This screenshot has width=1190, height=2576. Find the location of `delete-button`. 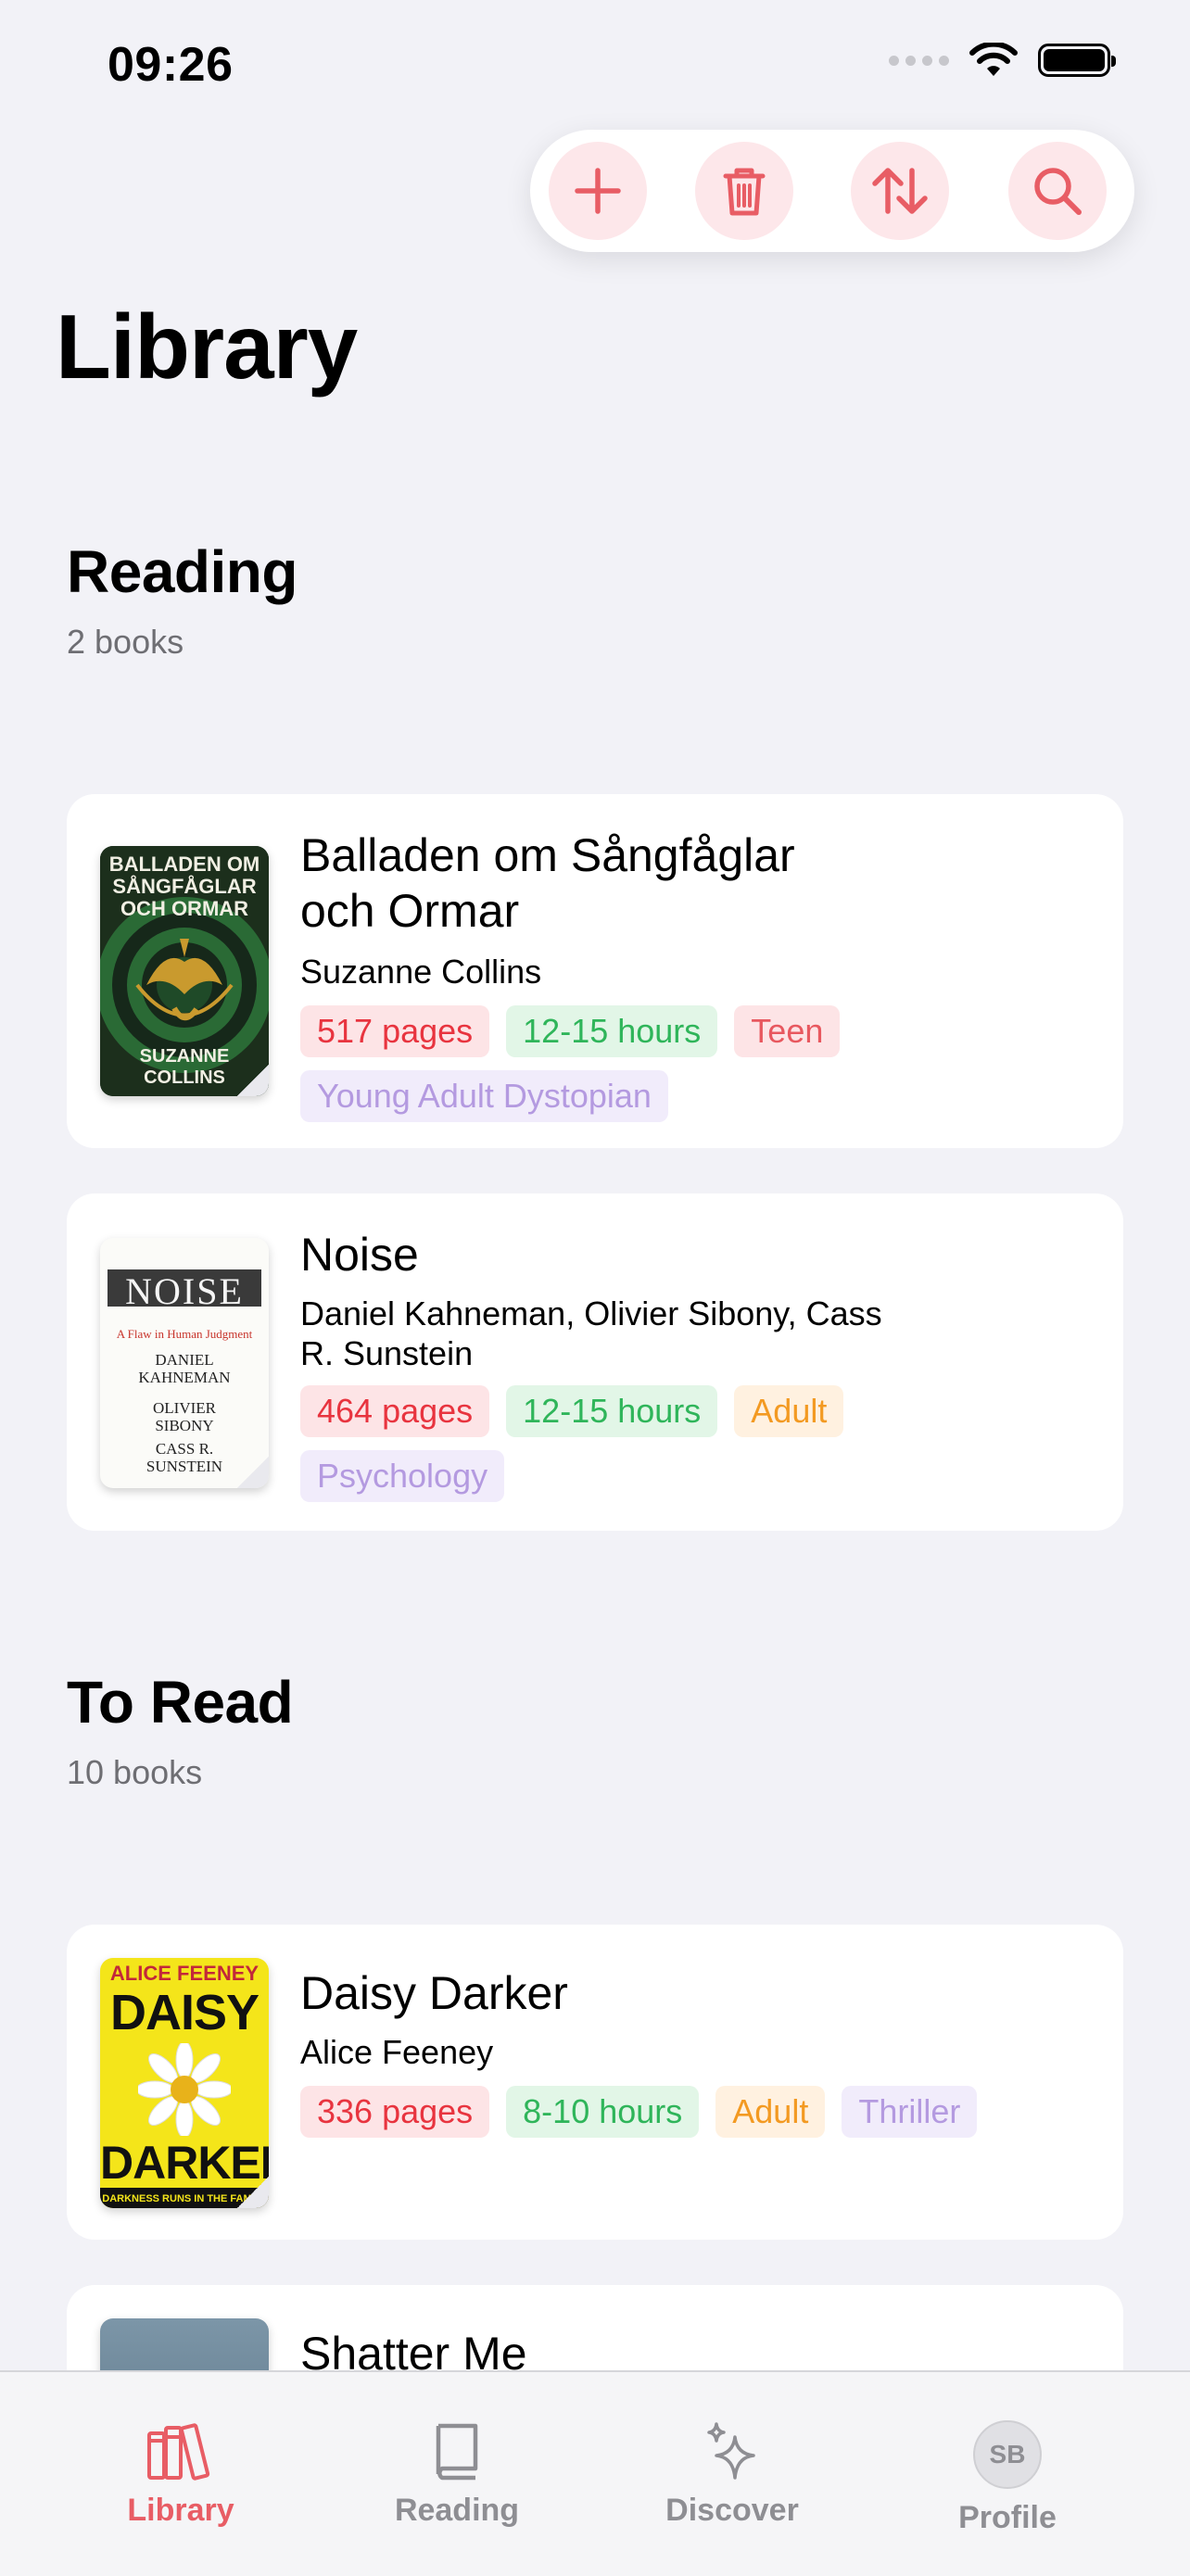

delete-button is located at coordinates (744, 191).